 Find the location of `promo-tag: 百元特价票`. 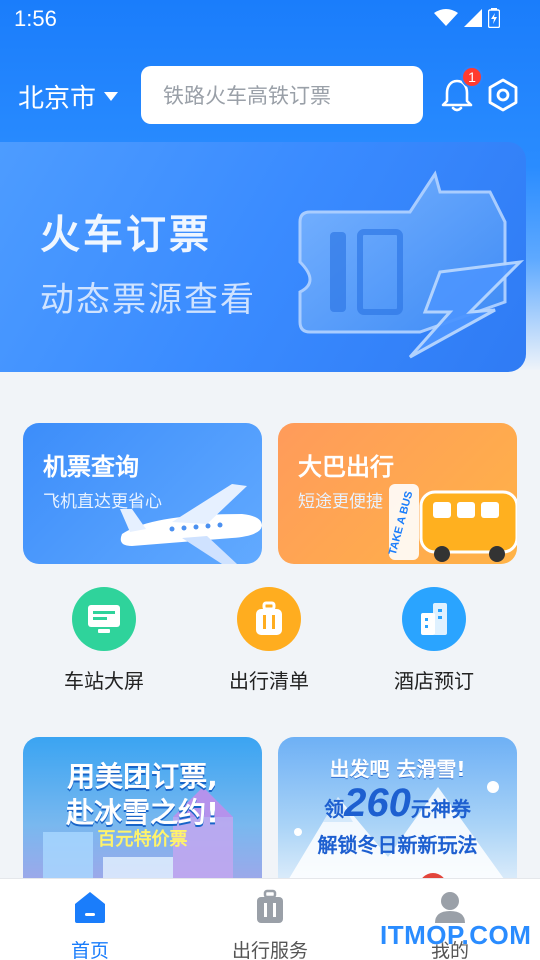

promo-tag: 百元特价票 is located at coordinates (142, 839).